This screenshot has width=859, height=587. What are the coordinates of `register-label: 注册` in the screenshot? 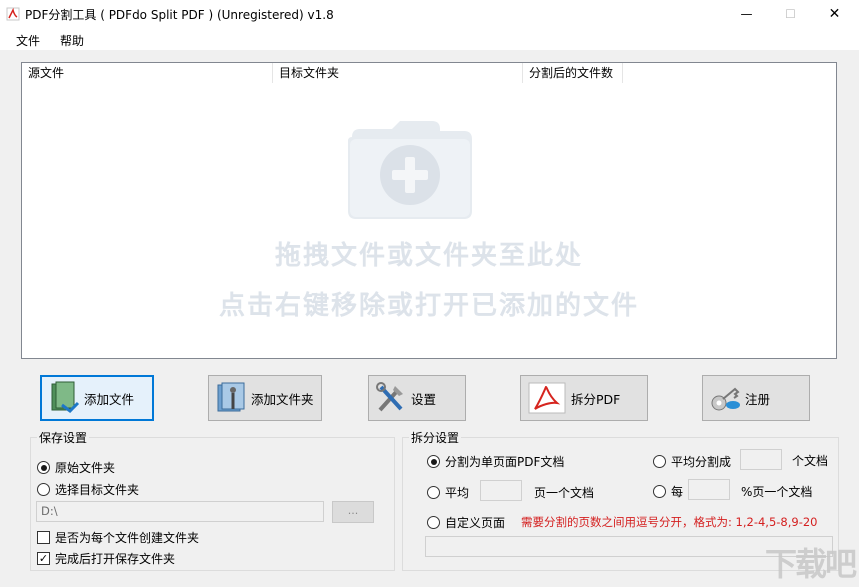 It's located at (758, 399).